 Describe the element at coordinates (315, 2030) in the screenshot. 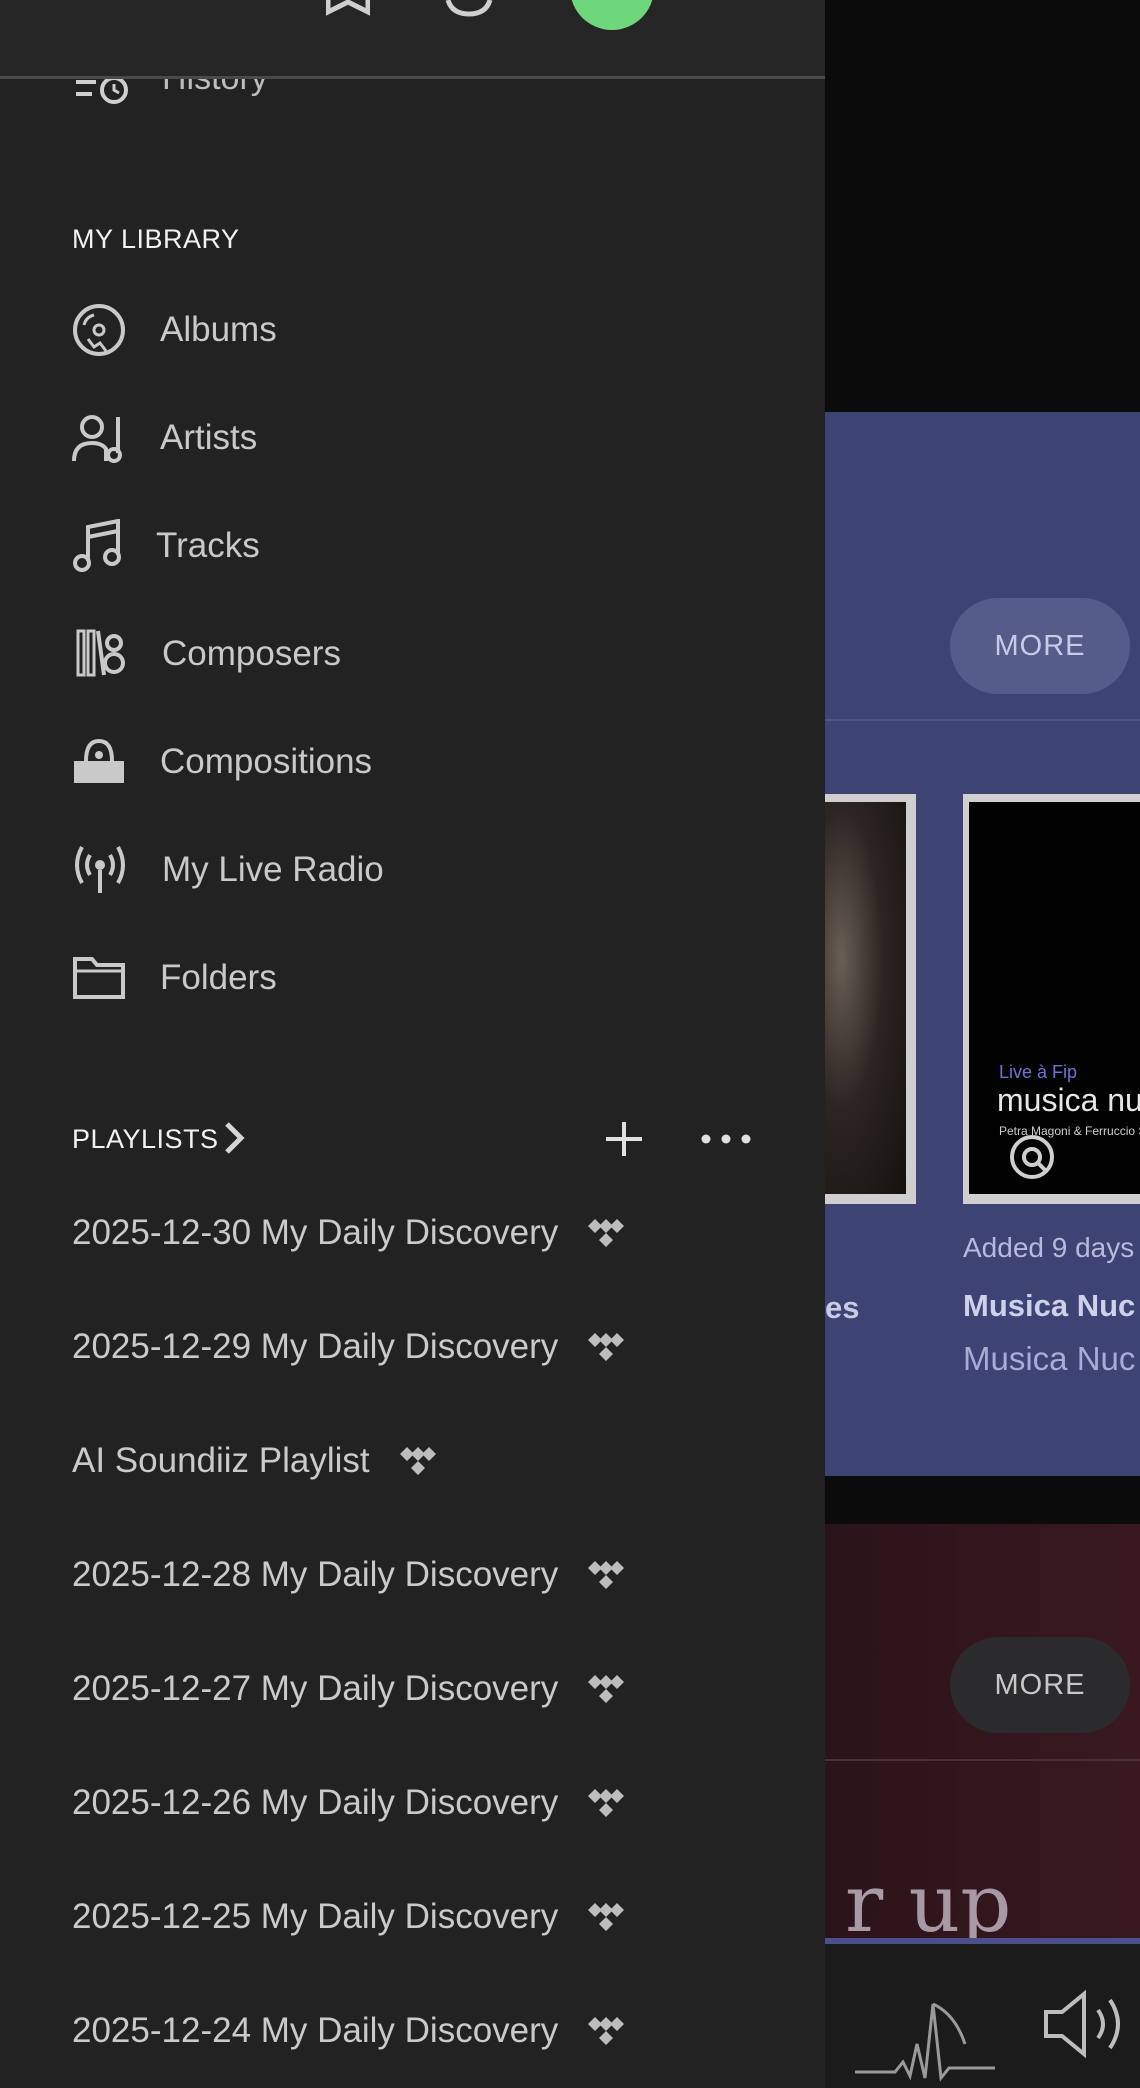

I see `playlist-title: 2025-12-24 My Daily Discovery` at that location.